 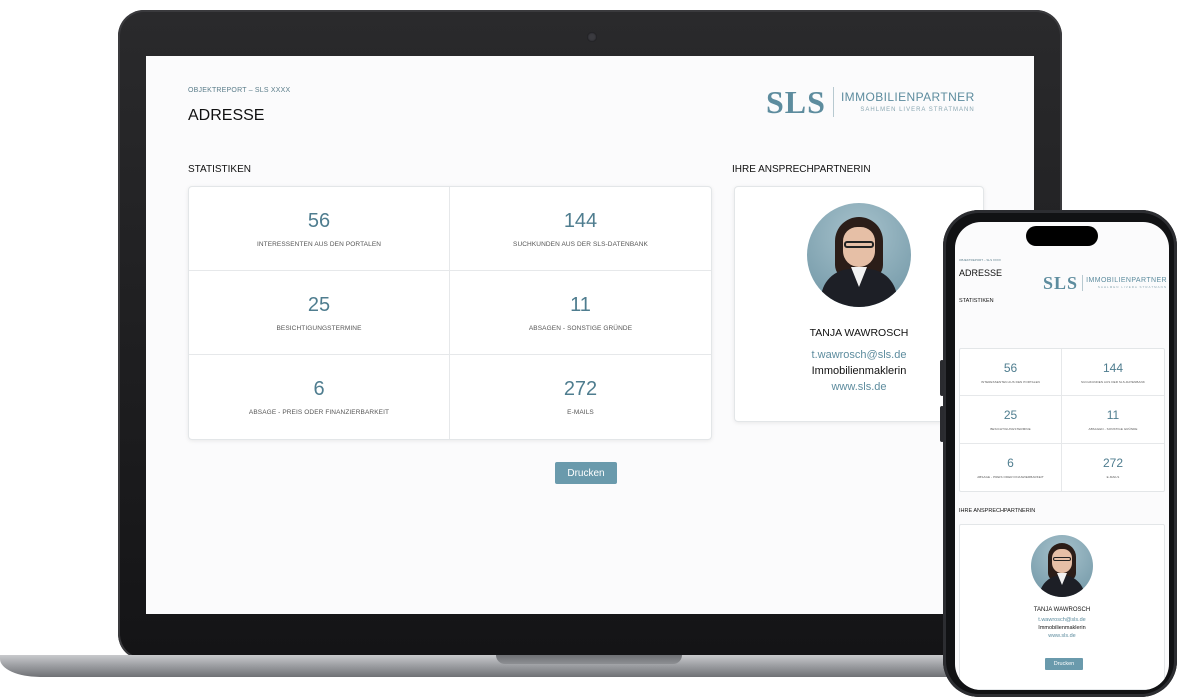 What do you see at coordinates (833, 102) in the screenshot?
I see `logo-divider` at bounding box center [833, 102].